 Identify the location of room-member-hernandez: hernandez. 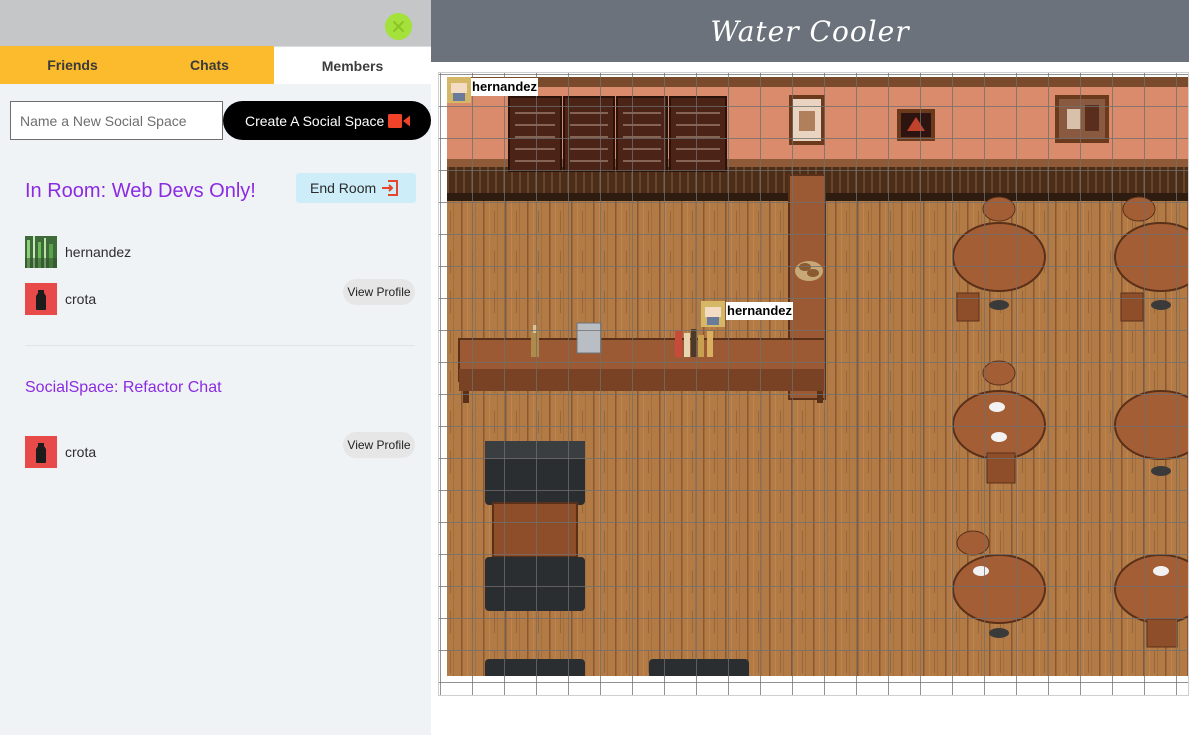
(78, 252).